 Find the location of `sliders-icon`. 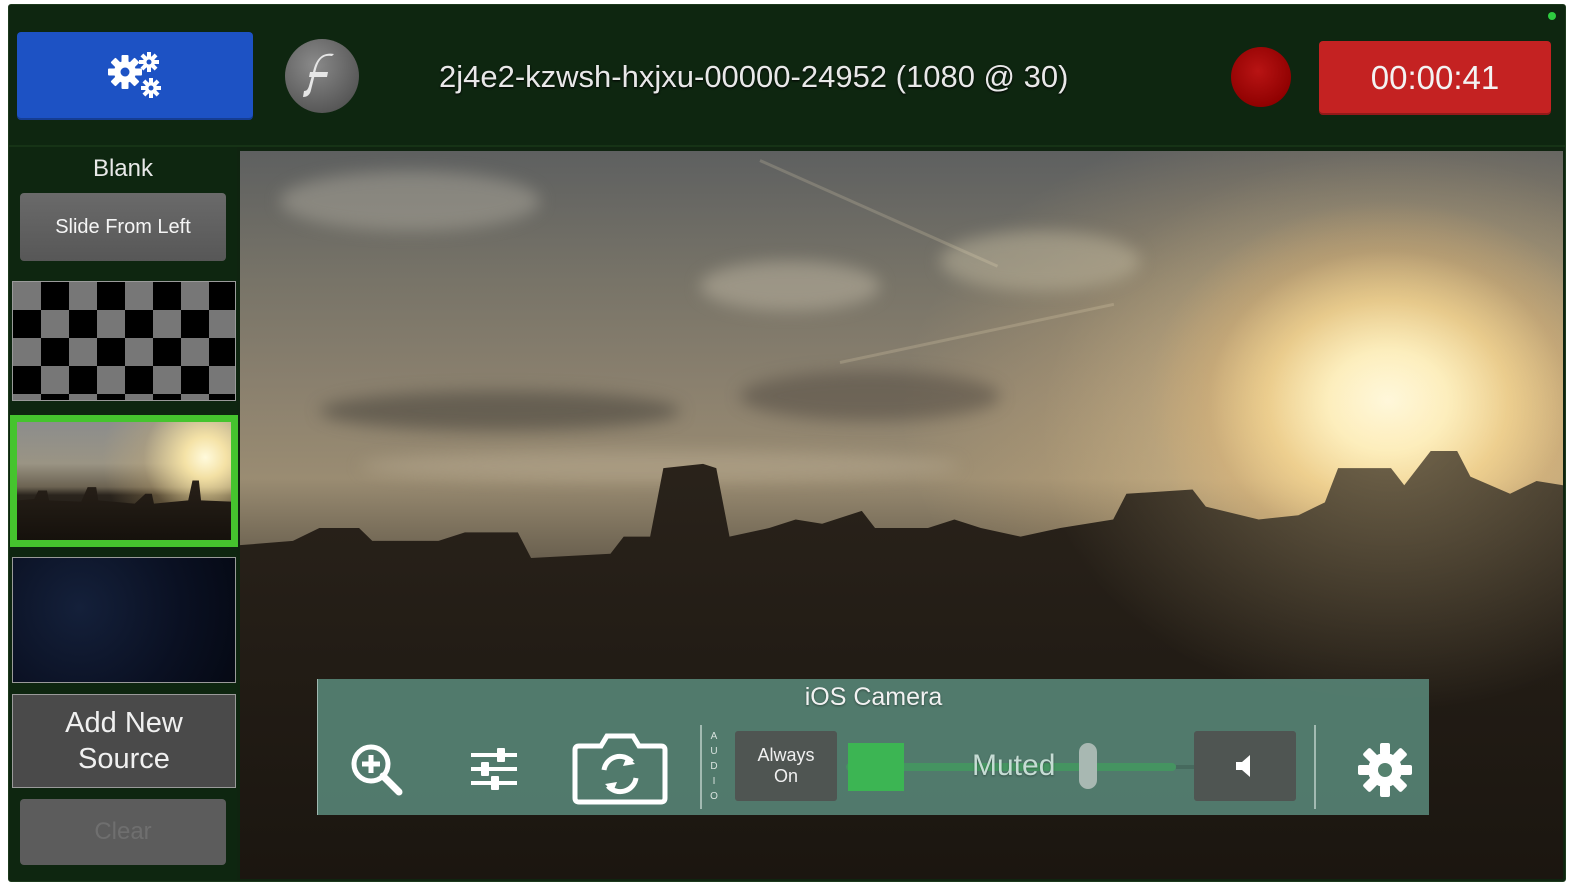

sliders-icon is located at coordinates (494, 769).